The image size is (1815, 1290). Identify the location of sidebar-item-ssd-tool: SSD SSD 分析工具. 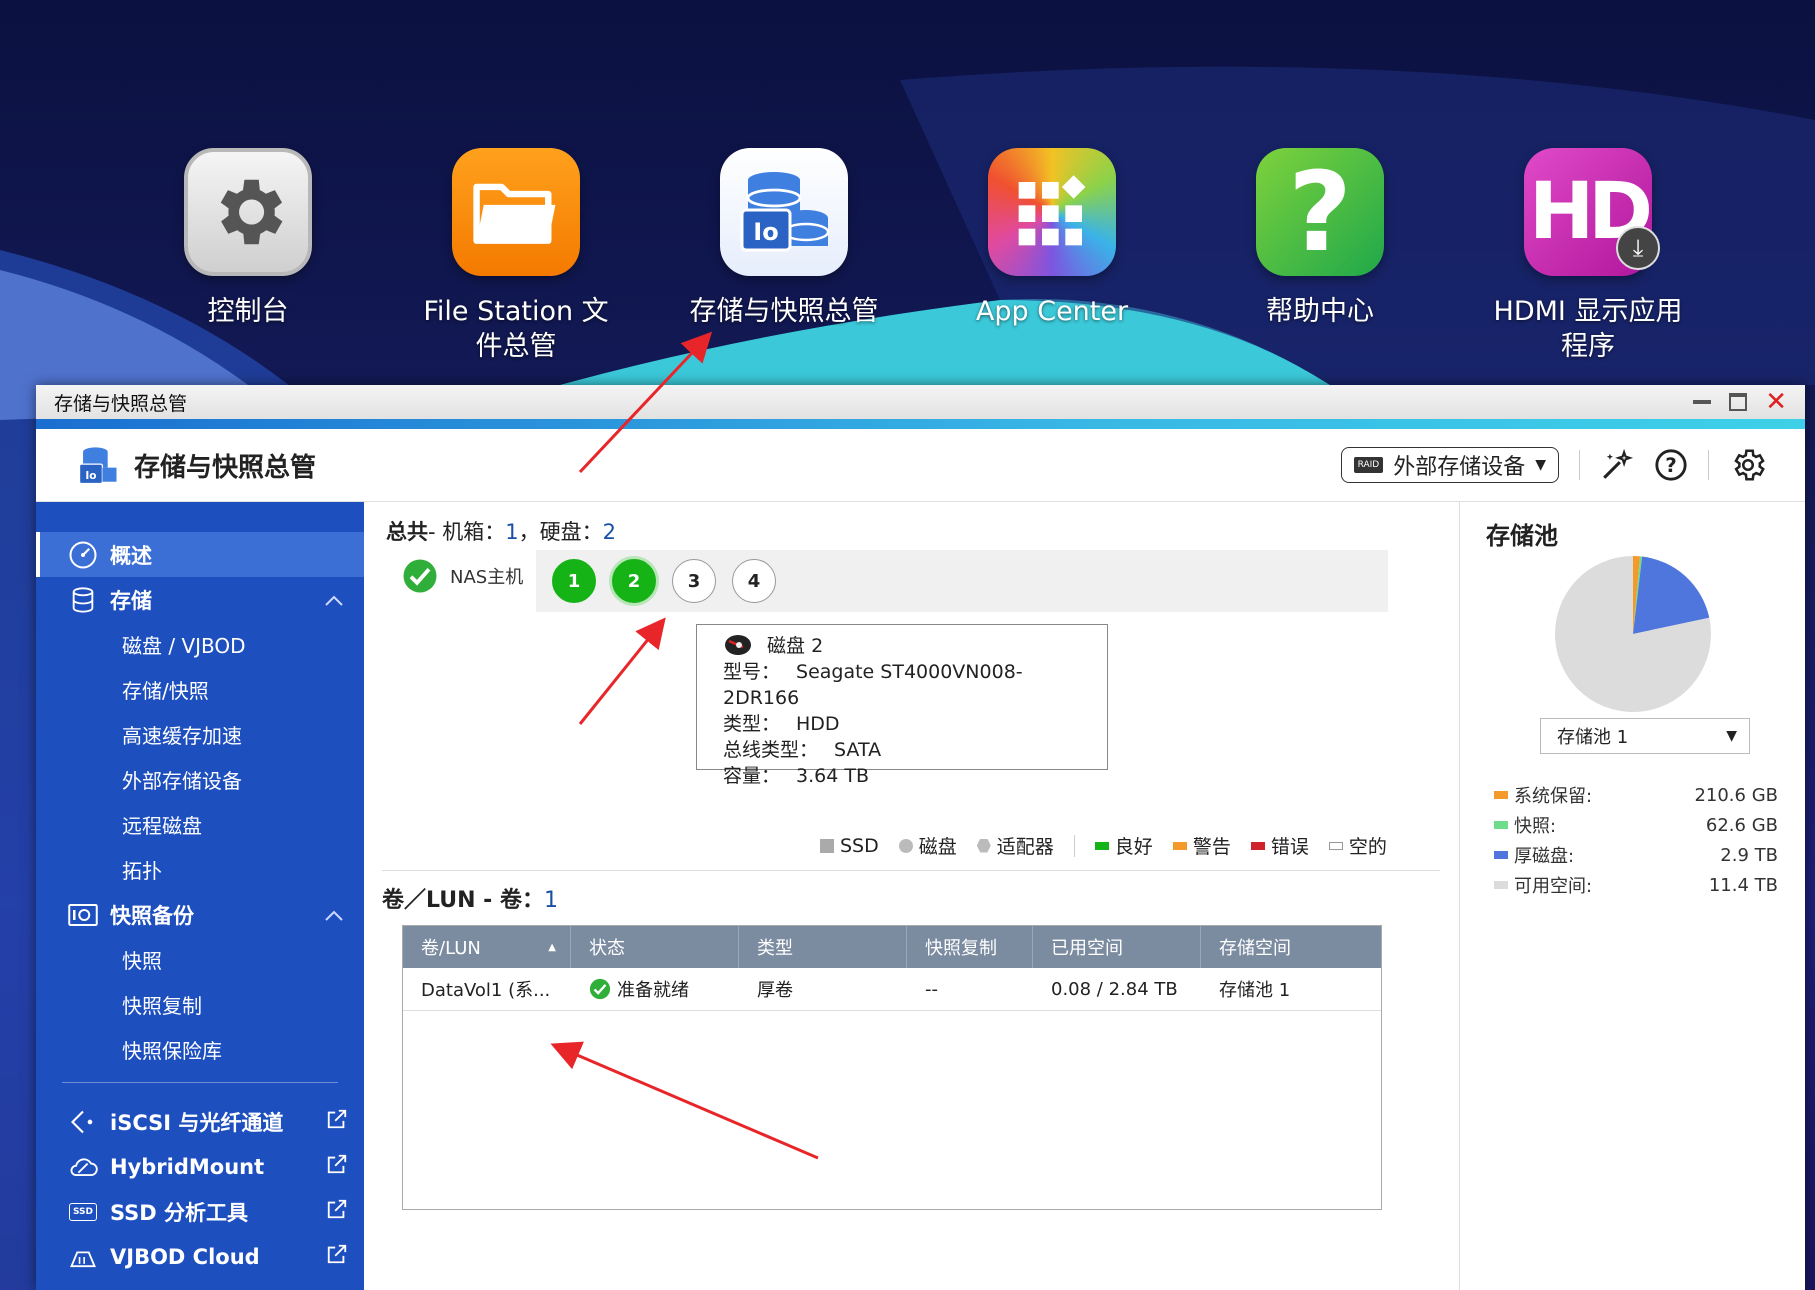
(200, 1211).